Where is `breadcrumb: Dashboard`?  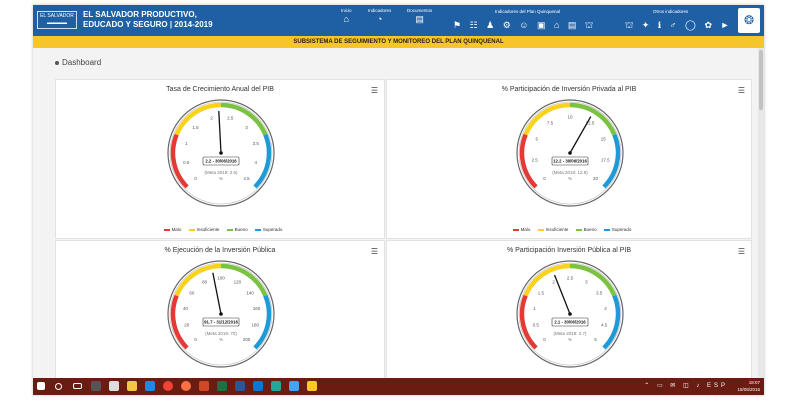
breadcrumb: Dashboard is located at coordinates (78, 62).